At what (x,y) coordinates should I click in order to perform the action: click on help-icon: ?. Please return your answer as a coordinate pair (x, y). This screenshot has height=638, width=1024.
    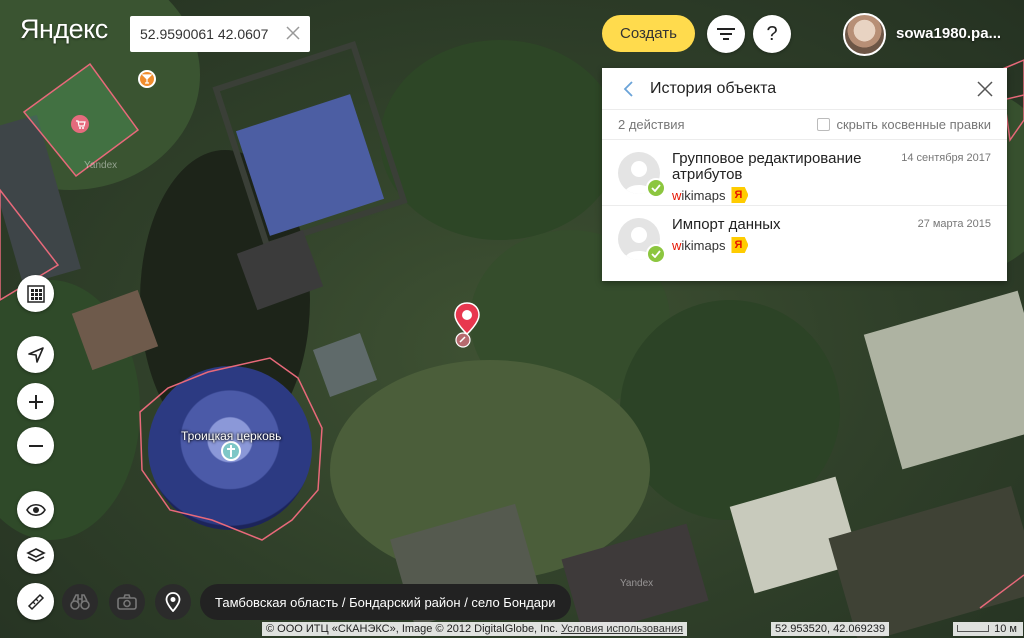
    Looking at the image, I should click on (772, 33).